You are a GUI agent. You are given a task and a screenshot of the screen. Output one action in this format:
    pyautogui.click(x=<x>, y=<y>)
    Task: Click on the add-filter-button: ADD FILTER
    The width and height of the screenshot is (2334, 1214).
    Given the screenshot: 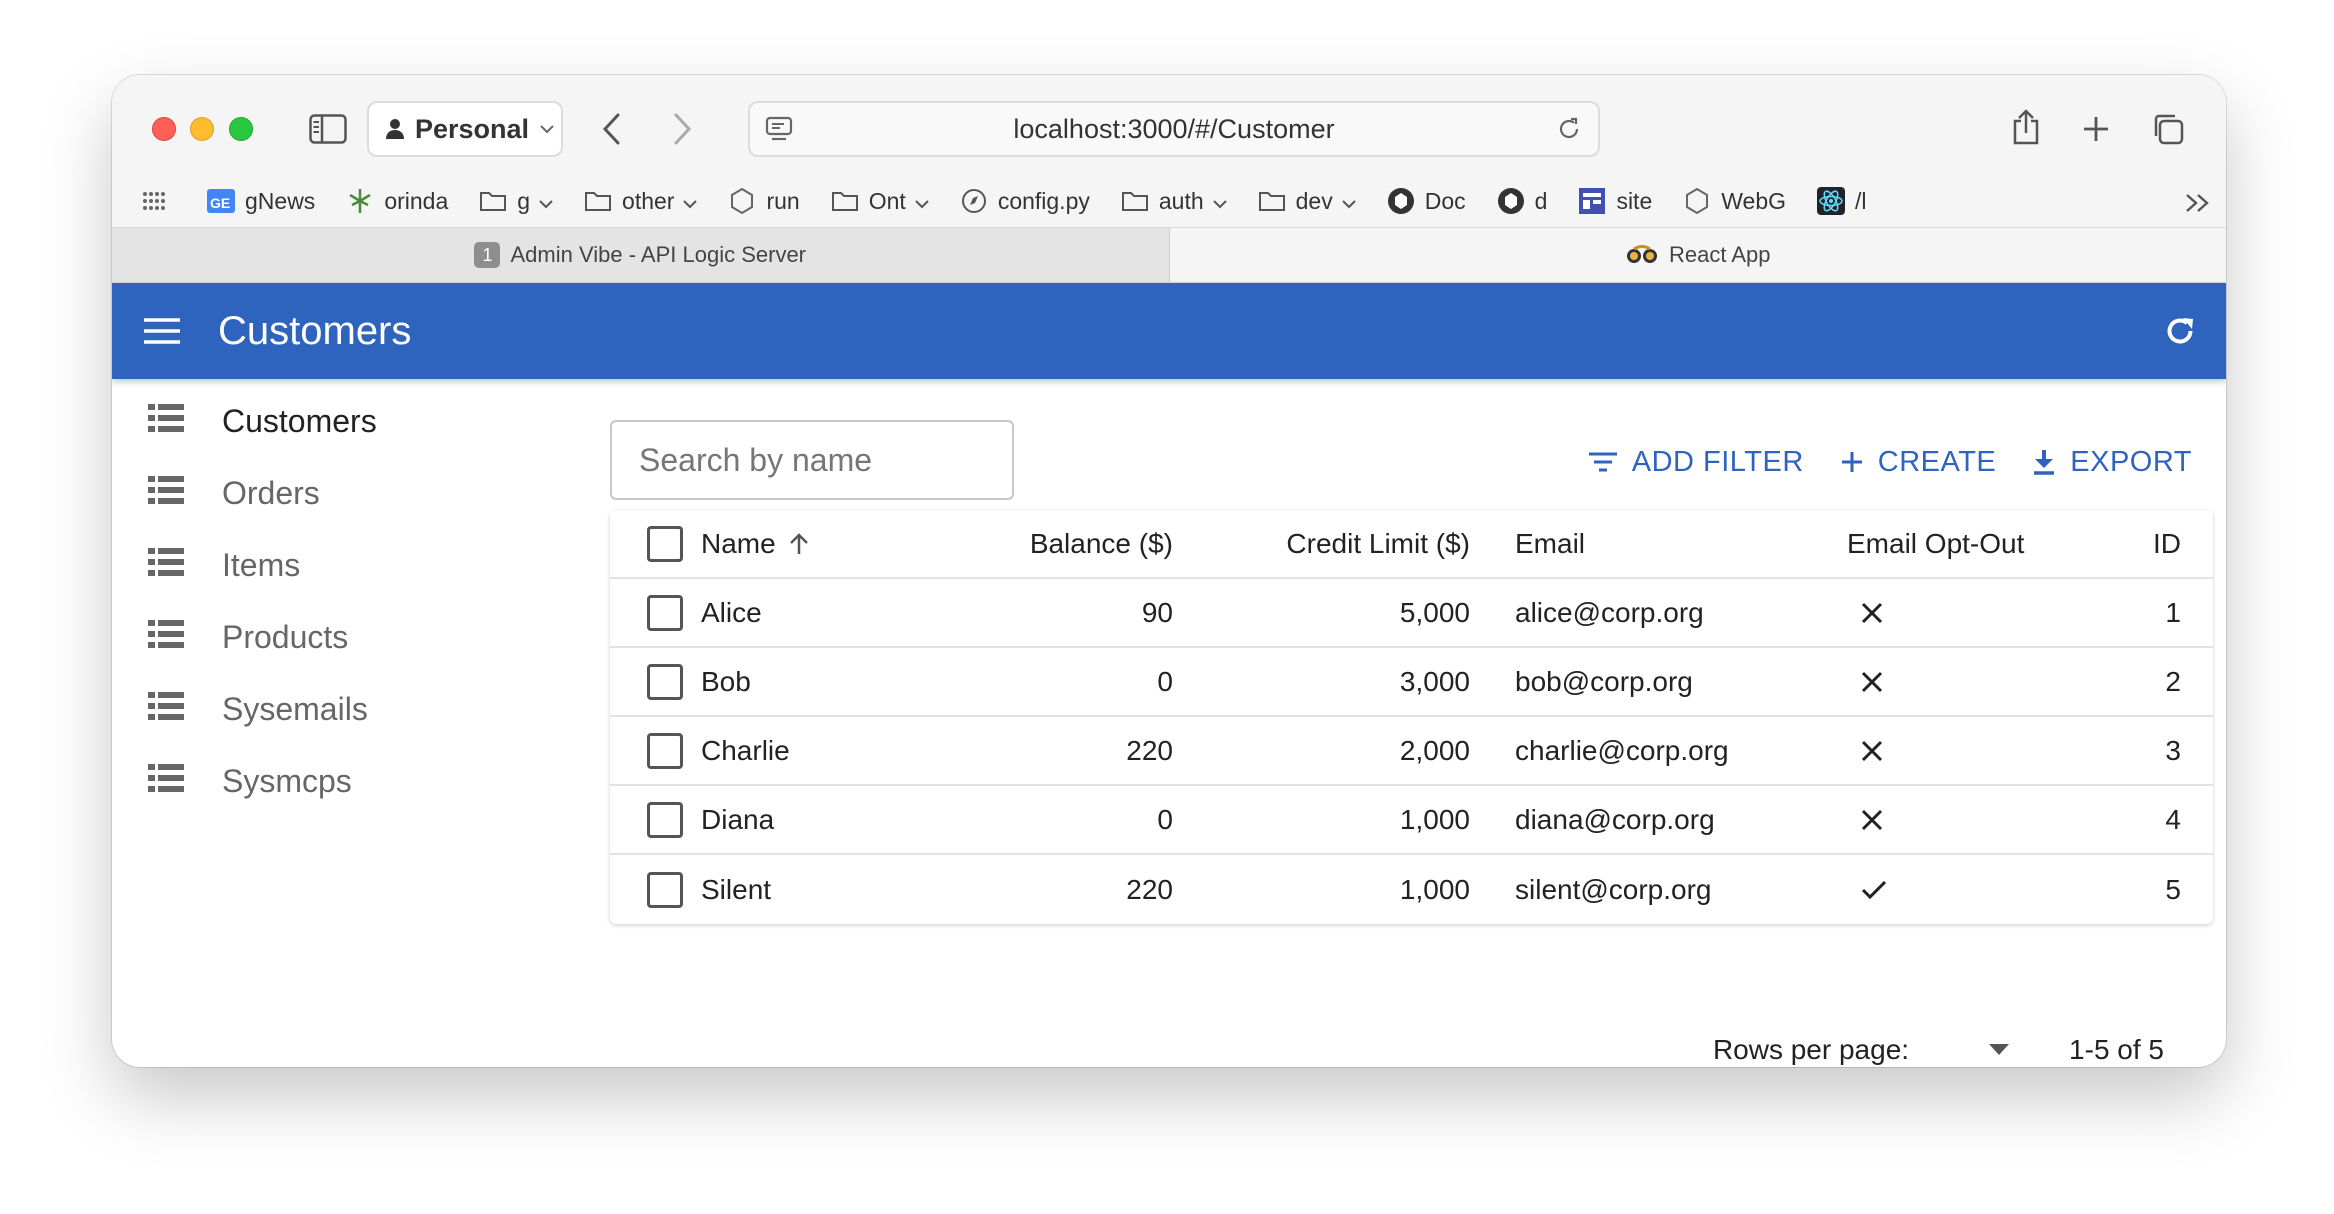 What is the action you would take?
    pyautogui.click(x=1696, y=462)
    